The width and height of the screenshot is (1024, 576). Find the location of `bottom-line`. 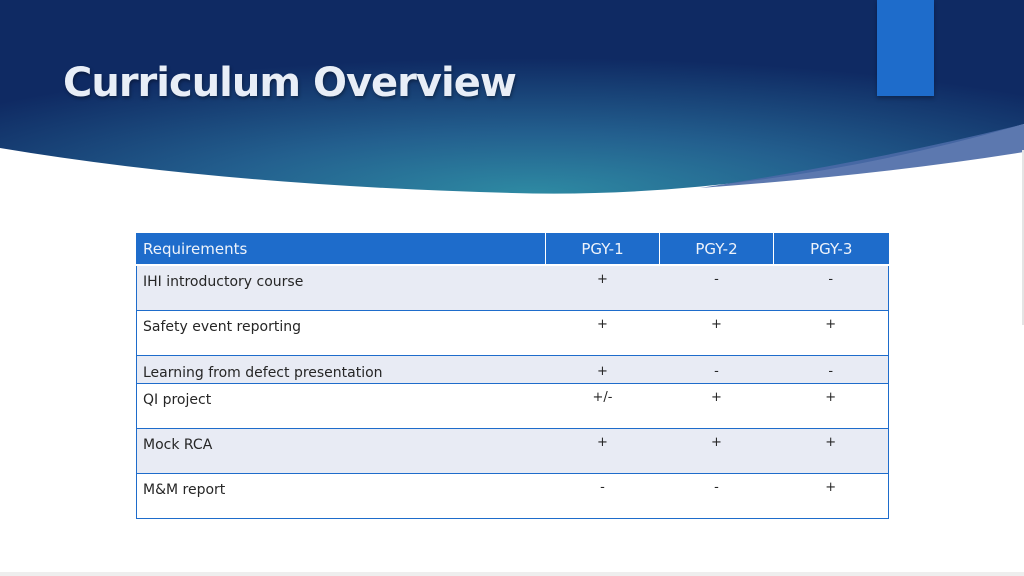

bottom-line is located at coordinates (512, 574).